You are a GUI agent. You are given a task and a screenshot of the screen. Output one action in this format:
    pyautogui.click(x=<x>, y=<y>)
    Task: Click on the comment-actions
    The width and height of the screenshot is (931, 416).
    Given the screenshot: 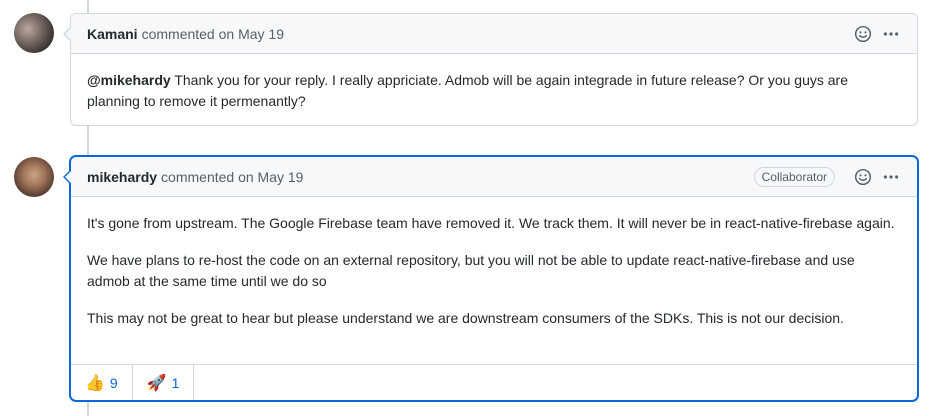 What is the action you would take?
    pyautogui.click(x=873, y=34)
    